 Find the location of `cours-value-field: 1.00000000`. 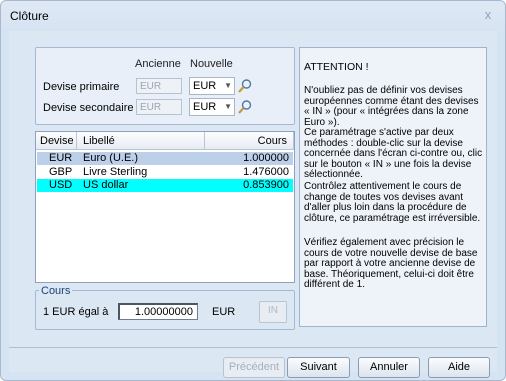

cours-value-field: 1.00000000 is located at coordinates (158, 311).